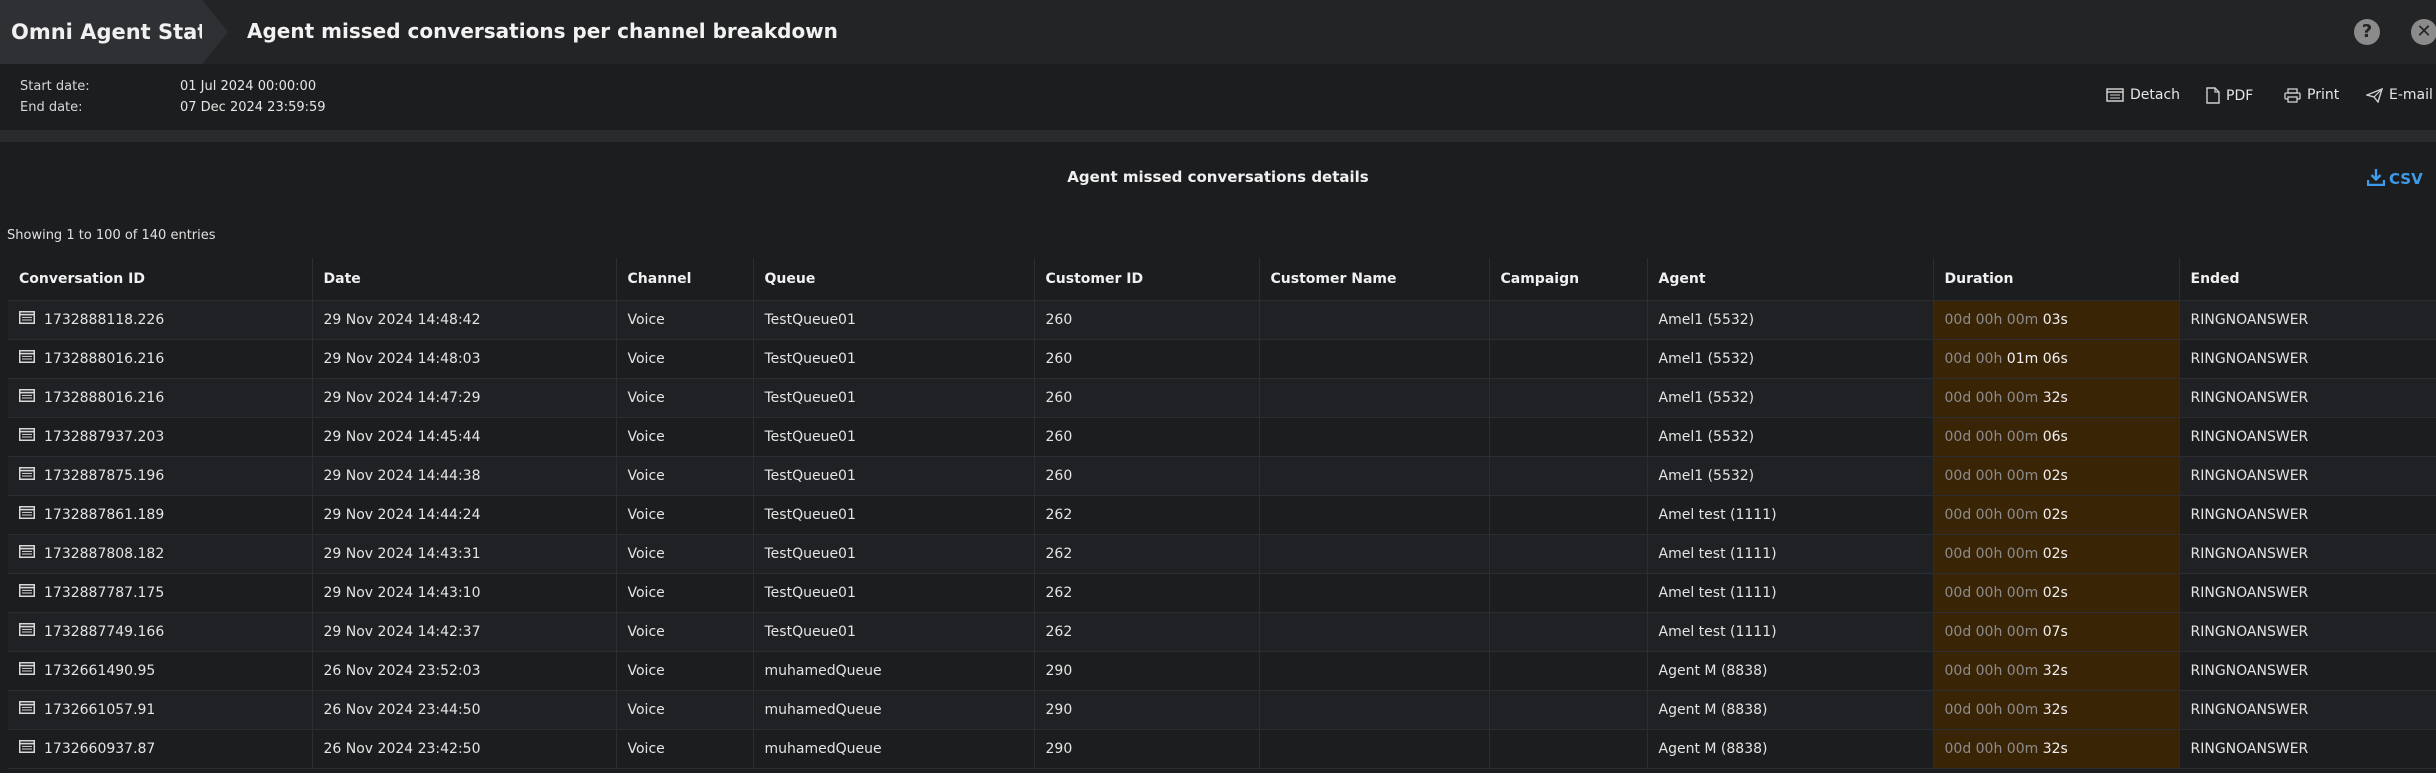 Image resolution: width=2436 pixels, height=773 pixels. Describe the element at coordinates (160, 279) in the screenshot. I see `column-header: Conversation ID` at that location.